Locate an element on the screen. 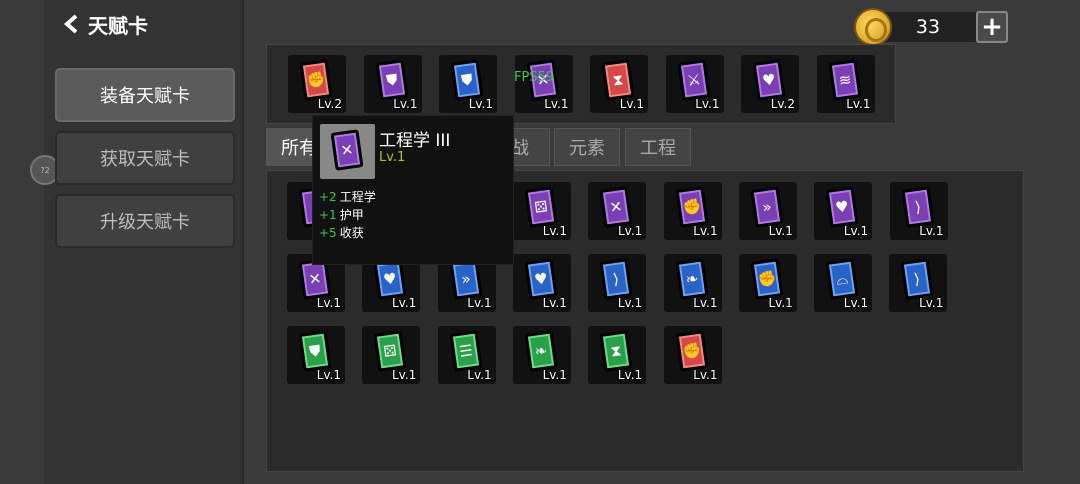 The width and height of the screenshot is (1080, 484). sidebar-item-equip: 装备天赋卡 is located at coordinates (145, 95).